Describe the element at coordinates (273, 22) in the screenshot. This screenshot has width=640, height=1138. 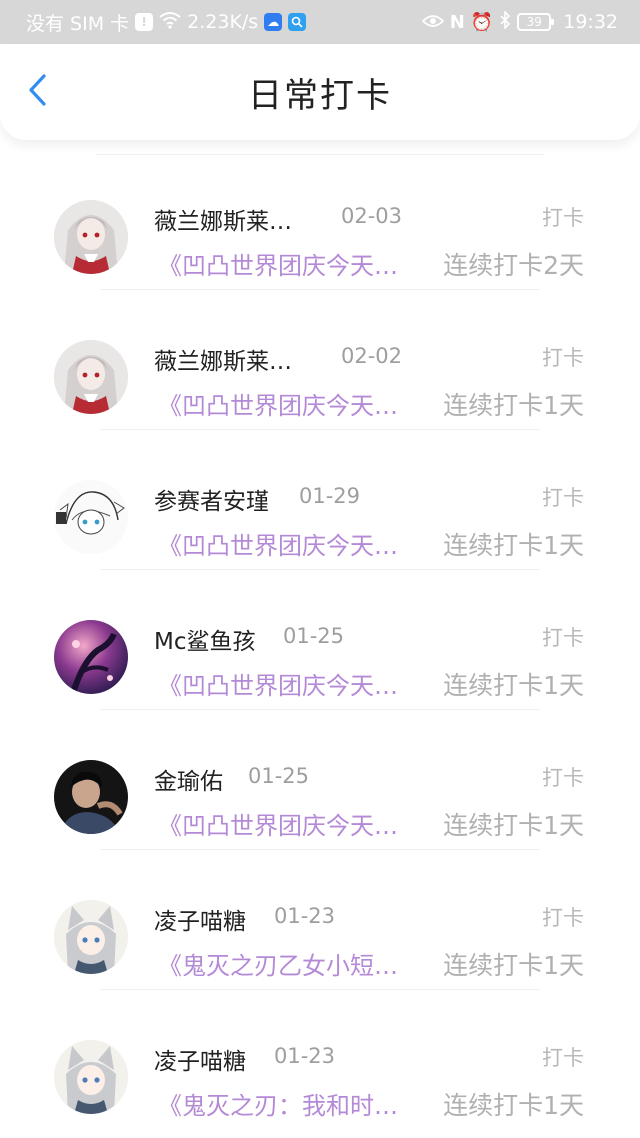
I see `cloud-app-icon: ☁` at that location.